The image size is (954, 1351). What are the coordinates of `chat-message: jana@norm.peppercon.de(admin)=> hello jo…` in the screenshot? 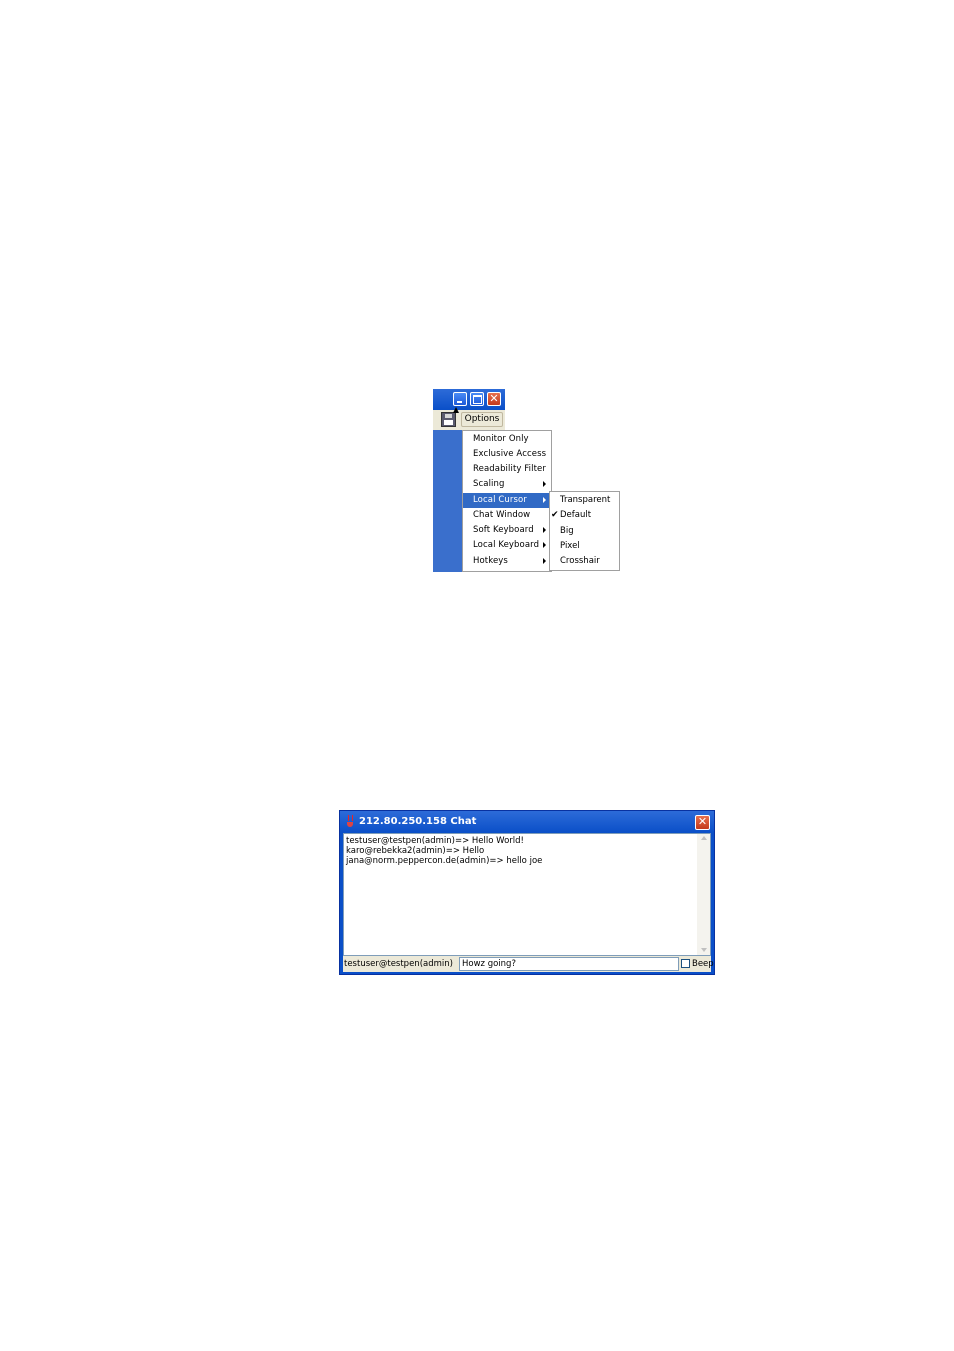 It's located at (444, 861).